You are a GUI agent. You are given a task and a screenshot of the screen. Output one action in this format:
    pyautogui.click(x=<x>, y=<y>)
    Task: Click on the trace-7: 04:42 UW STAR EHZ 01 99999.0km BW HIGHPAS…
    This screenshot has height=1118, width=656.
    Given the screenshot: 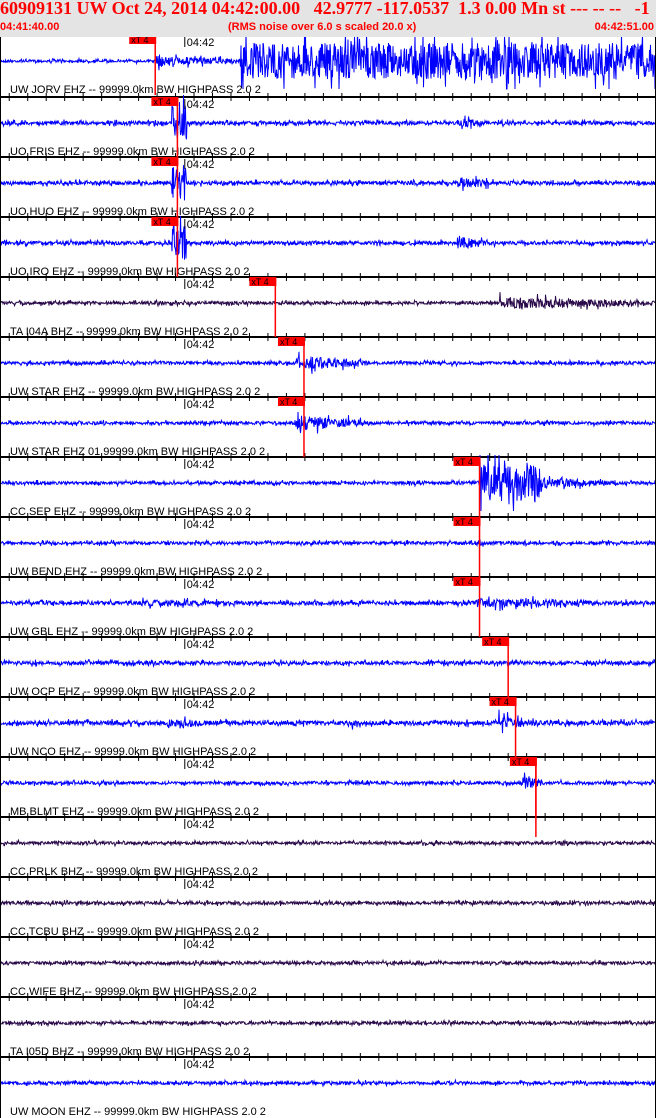 What is the action you would take?
    pyautogui.click(x=328, y=429)
    